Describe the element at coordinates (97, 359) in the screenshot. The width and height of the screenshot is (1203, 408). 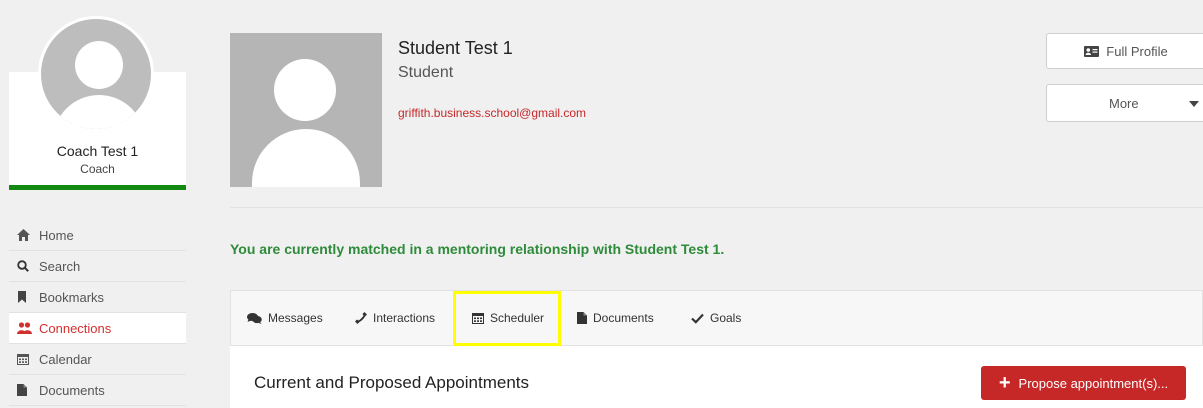
I see `sidebar-item-calendar: Calendar` at that location.